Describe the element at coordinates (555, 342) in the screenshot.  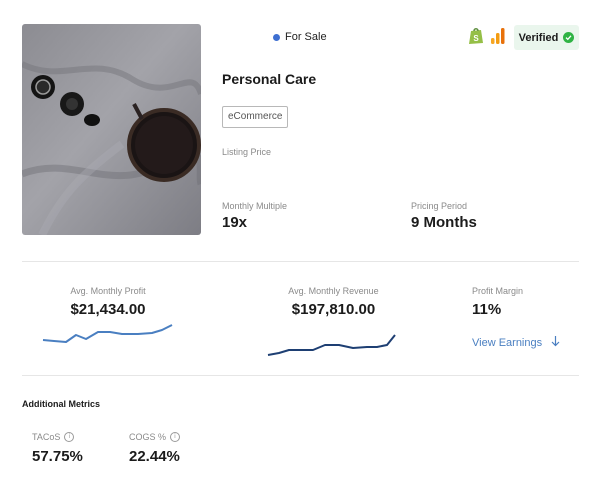
I see `arrow-down-icon` at that location.